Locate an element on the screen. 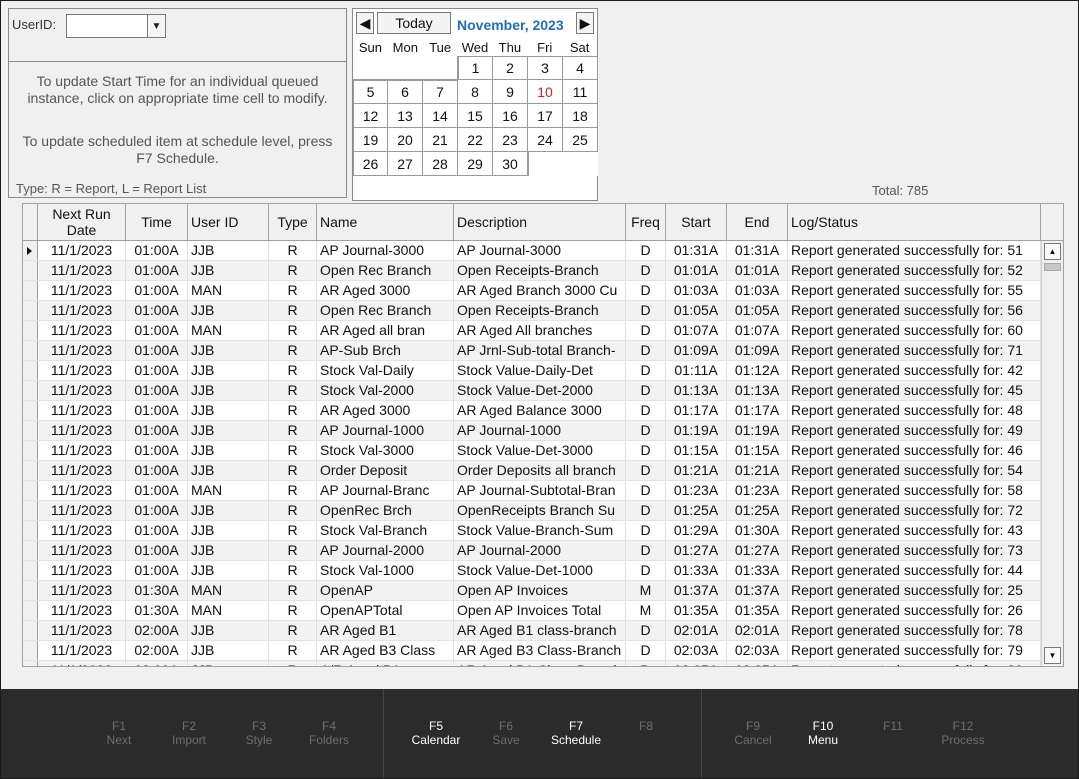 The width and height of the screenshot is (1079, 779). cell-end: 01:19A is located at coordinates (757, 430).